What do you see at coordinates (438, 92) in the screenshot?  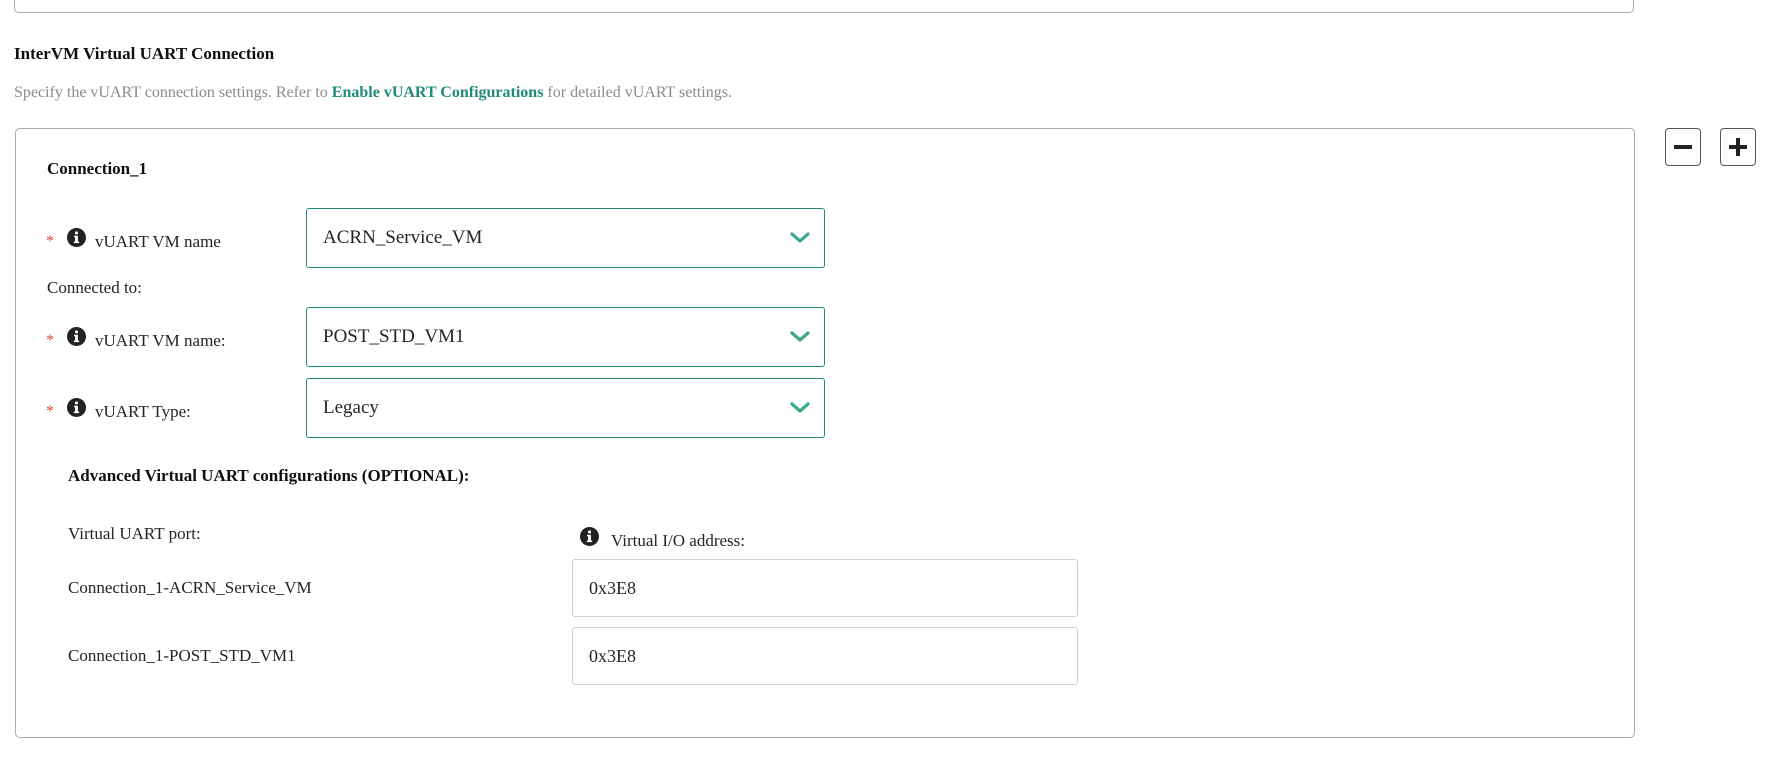 I see `enable-vuart-config-link: Enable vUART Configurations` at bounding box center [438, 92].